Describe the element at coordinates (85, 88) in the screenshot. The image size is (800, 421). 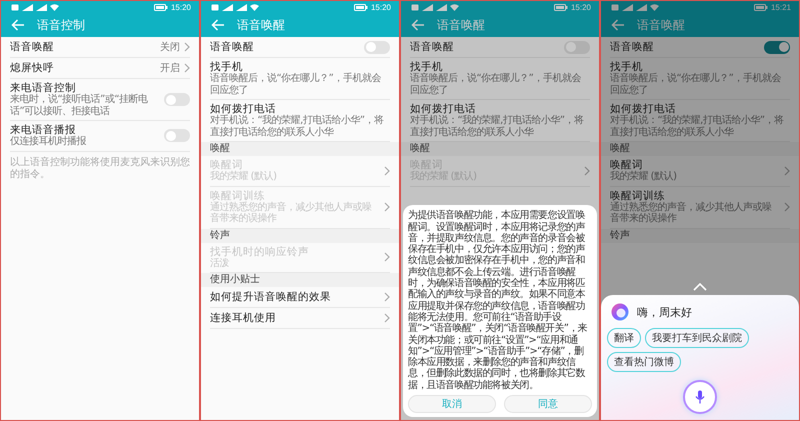
I see `setting-label: 来电语音控制` at that location.